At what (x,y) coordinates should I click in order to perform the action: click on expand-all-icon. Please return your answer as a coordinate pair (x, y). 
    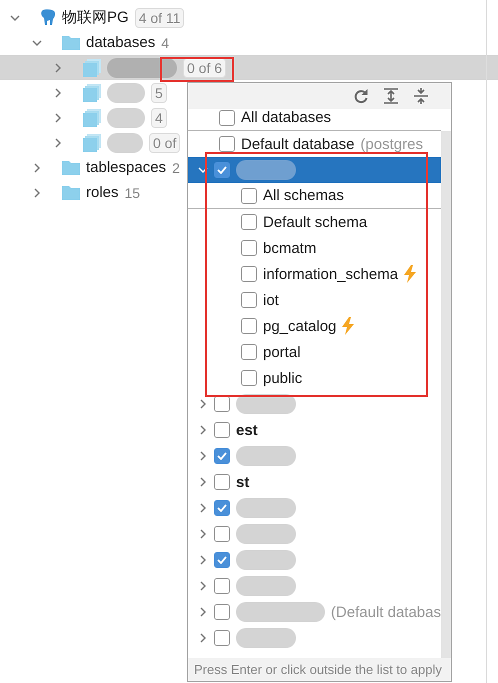
    Looking at the image, I should click on (391, 96).